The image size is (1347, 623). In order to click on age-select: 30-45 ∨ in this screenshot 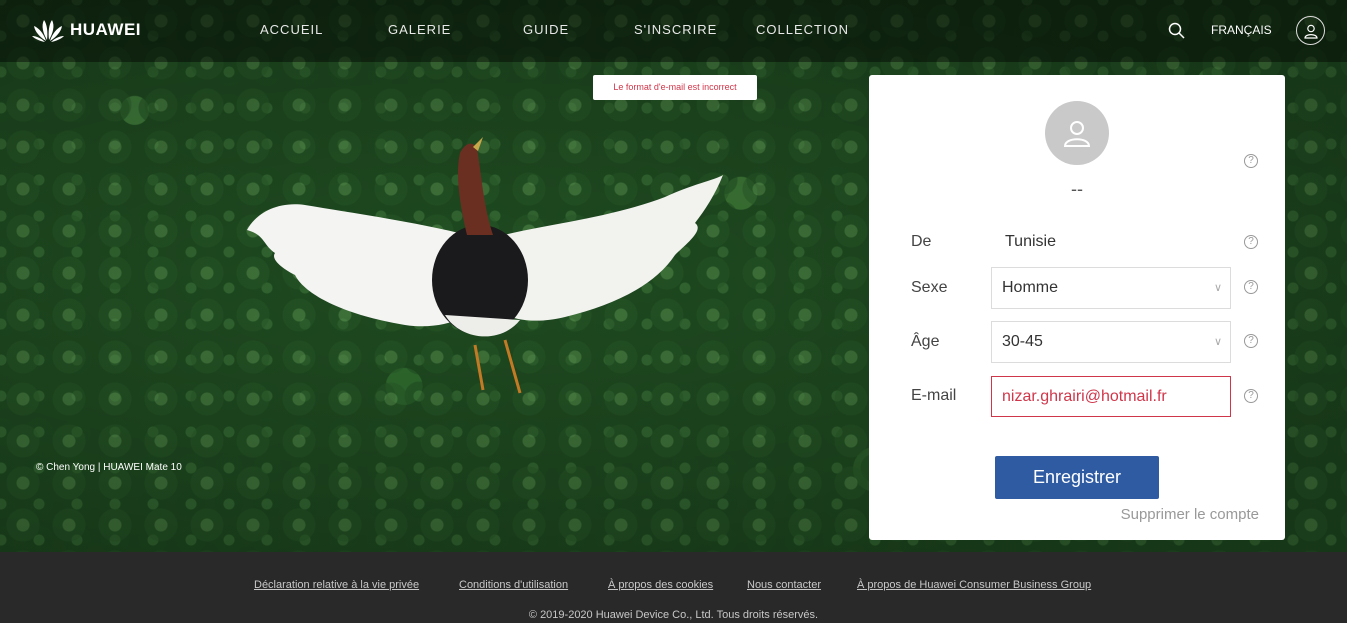, I will do `click(1111, 342)`.